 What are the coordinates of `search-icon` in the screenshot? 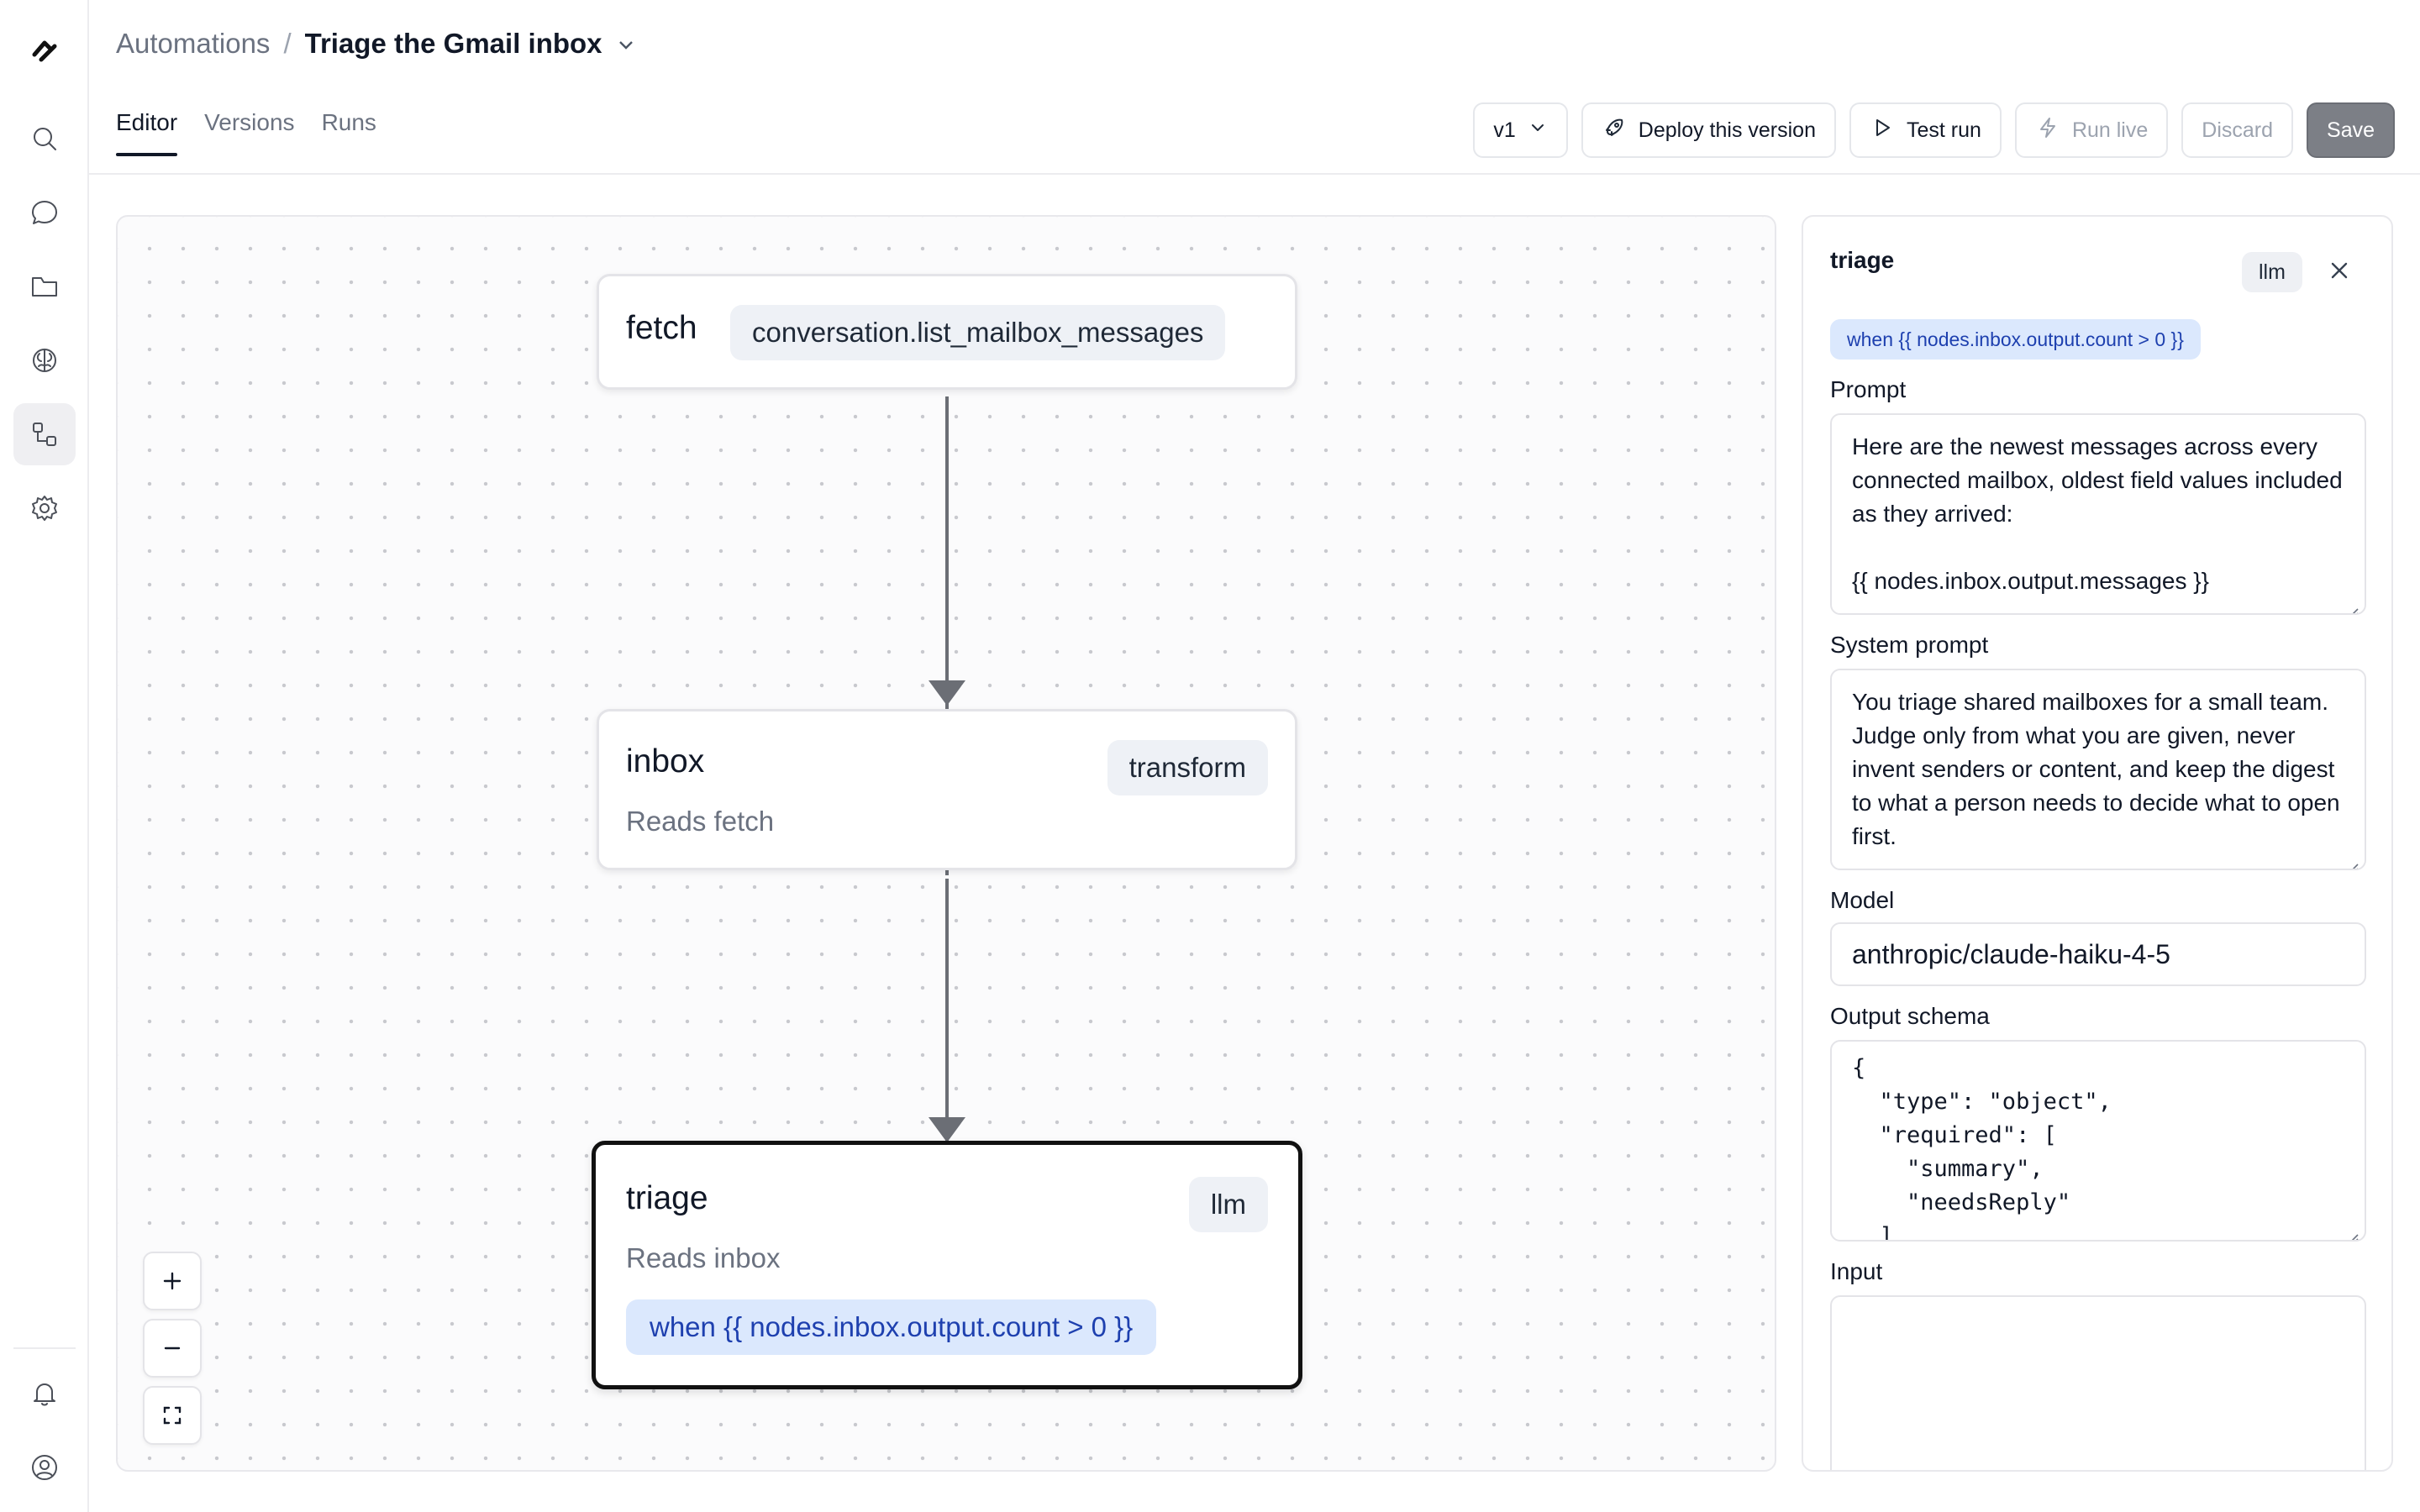 It's located at (44, 139).